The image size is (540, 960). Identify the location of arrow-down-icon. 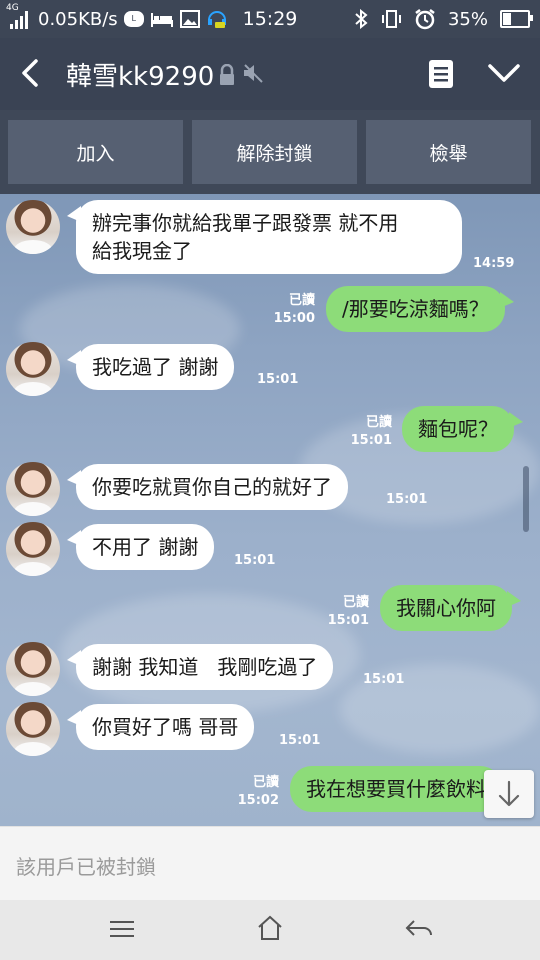
(509, 793).